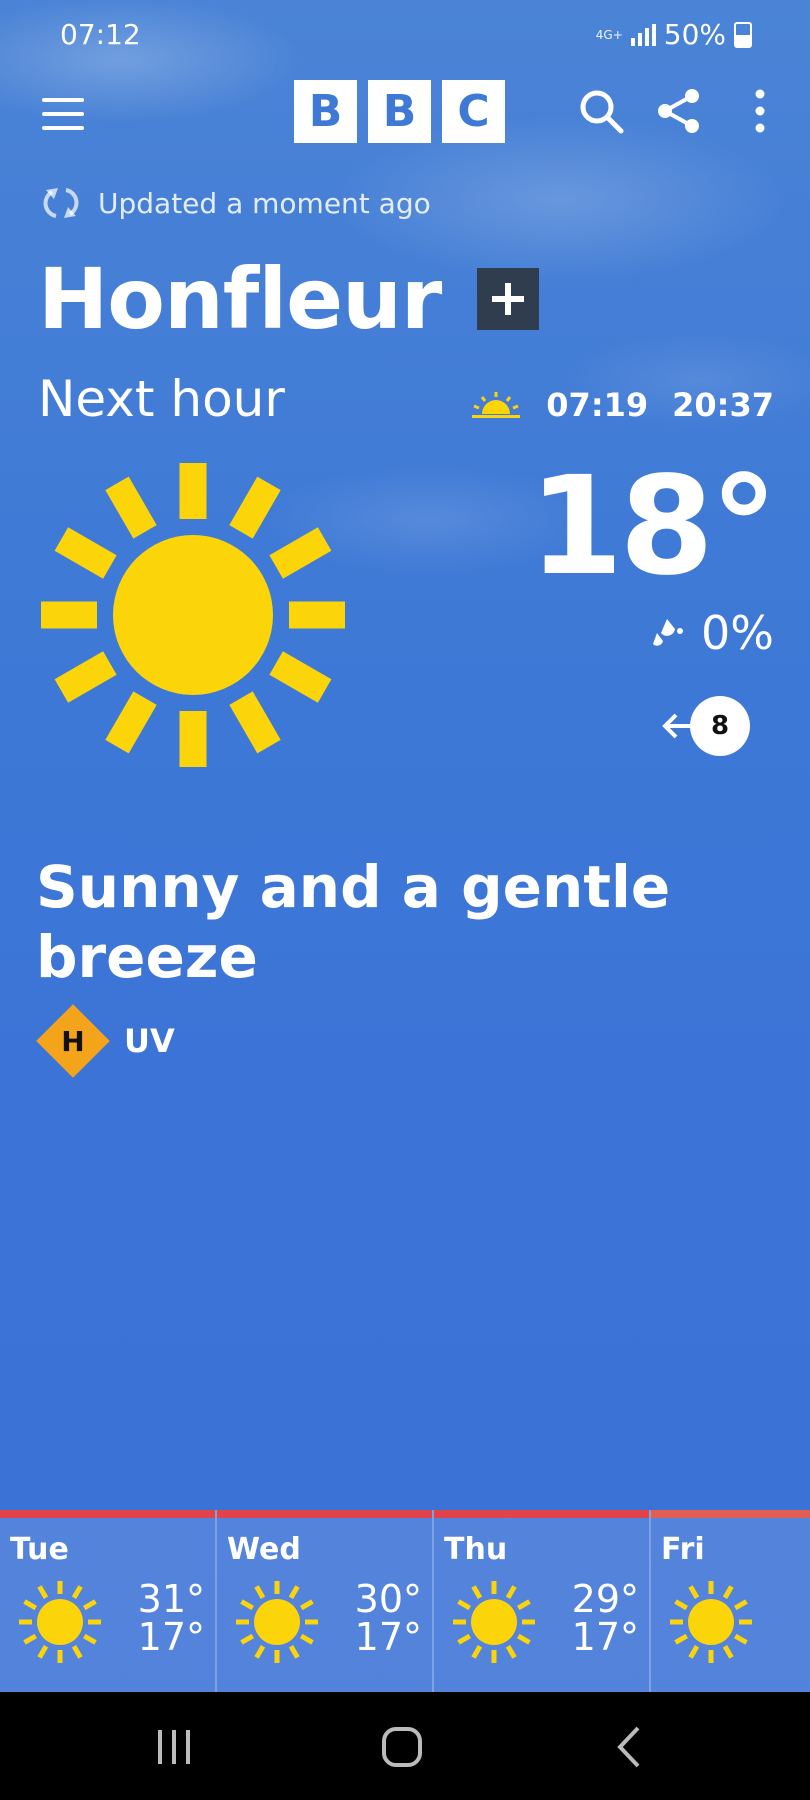  I want to click on uv-label: UV, so click(149, 1041).